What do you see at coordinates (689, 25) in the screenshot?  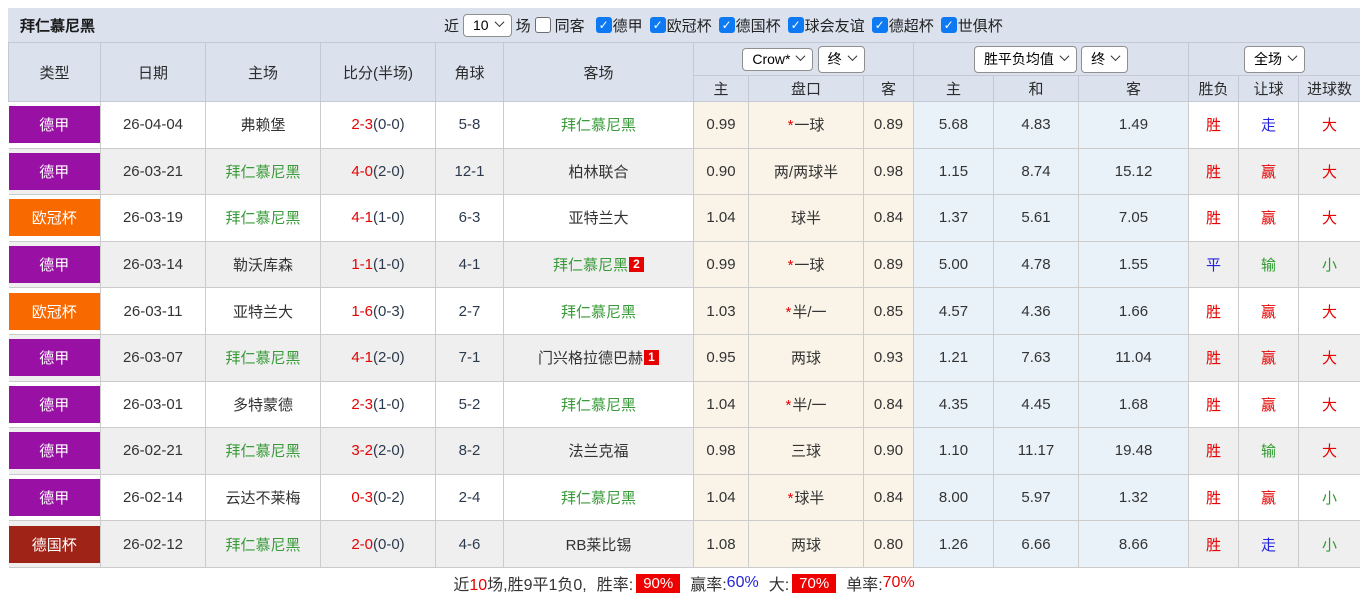 I see `competition-label: 欧冠杯` at bounding box center [689, 25].